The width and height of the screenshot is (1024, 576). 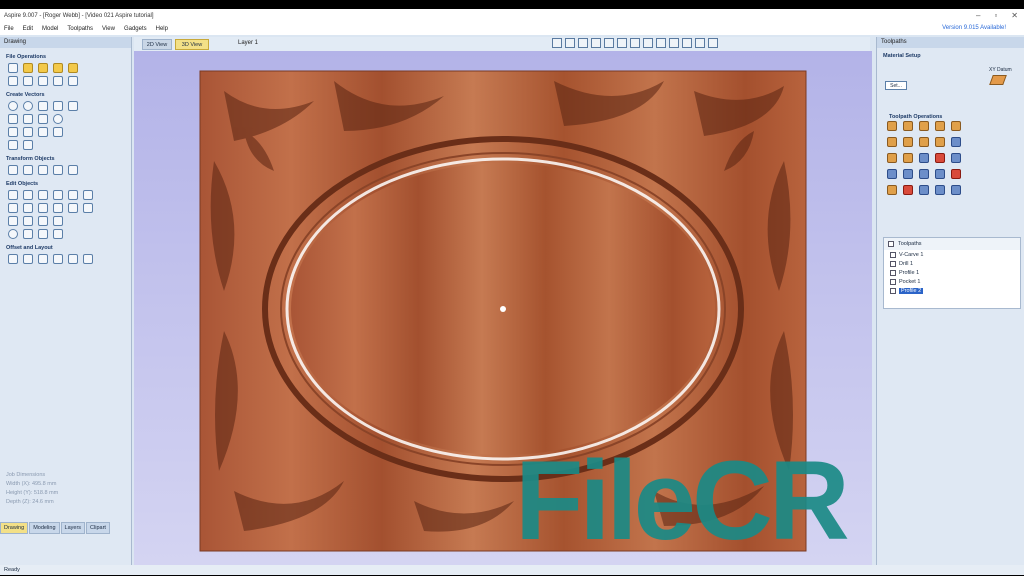 What do you see at coordinates (13, 132) in the screenshot?
I see `text-icon` at bounding box center [13, 132].